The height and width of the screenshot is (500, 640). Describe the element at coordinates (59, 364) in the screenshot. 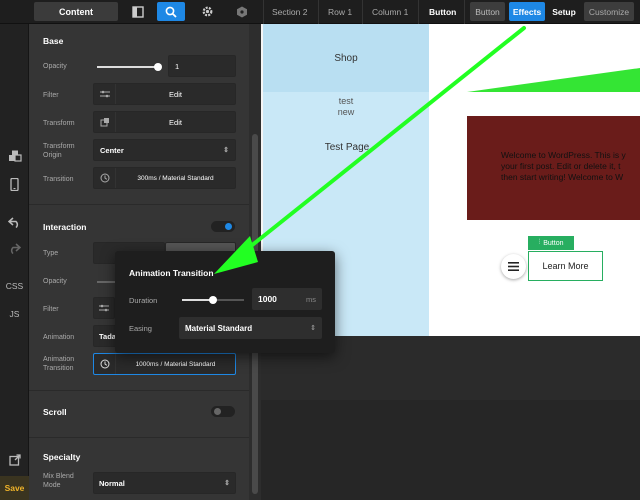

I see `animation-transition-label: Animation Transition` at that location.